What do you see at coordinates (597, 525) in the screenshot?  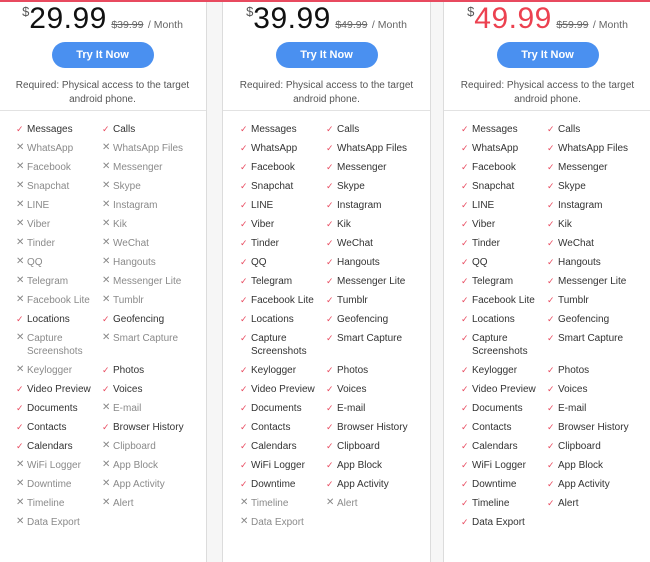 I see `feature-empty` at bounding box center [597, 525].